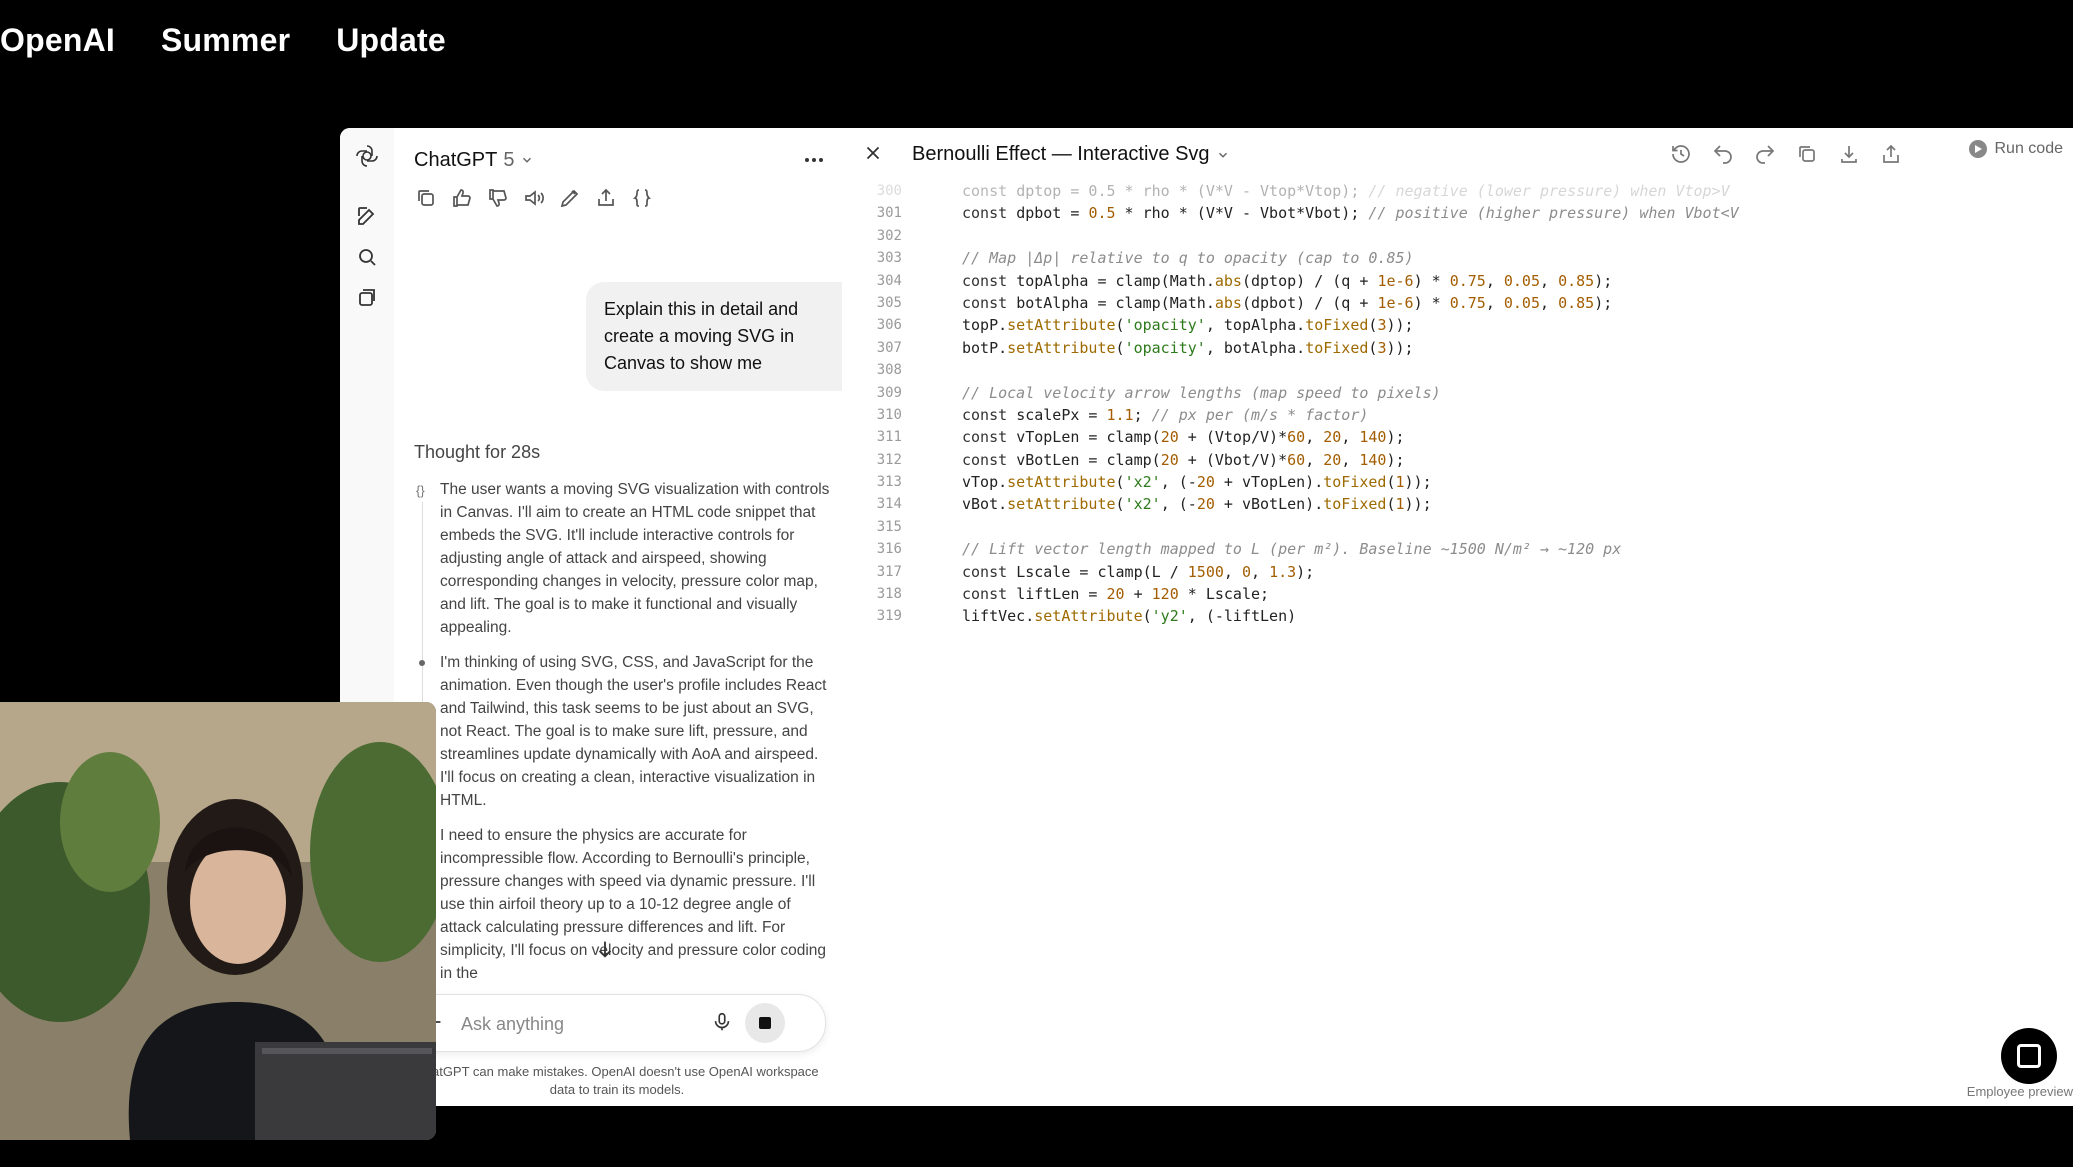  Describe the element at coordinates (1723, 154) in the screenshot. I see `undo-icon` at that location.